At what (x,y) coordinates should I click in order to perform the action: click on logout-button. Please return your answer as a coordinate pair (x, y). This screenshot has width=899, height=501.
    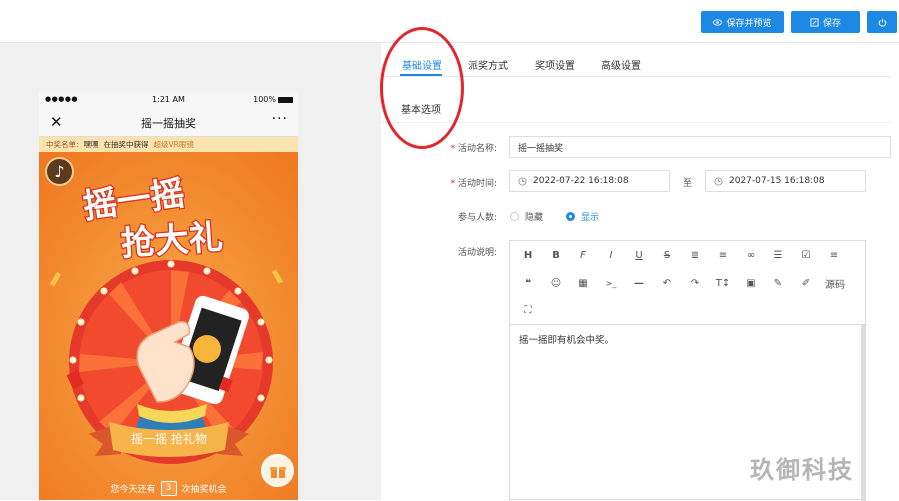
    Looking at the image, I should click on (882, 22).